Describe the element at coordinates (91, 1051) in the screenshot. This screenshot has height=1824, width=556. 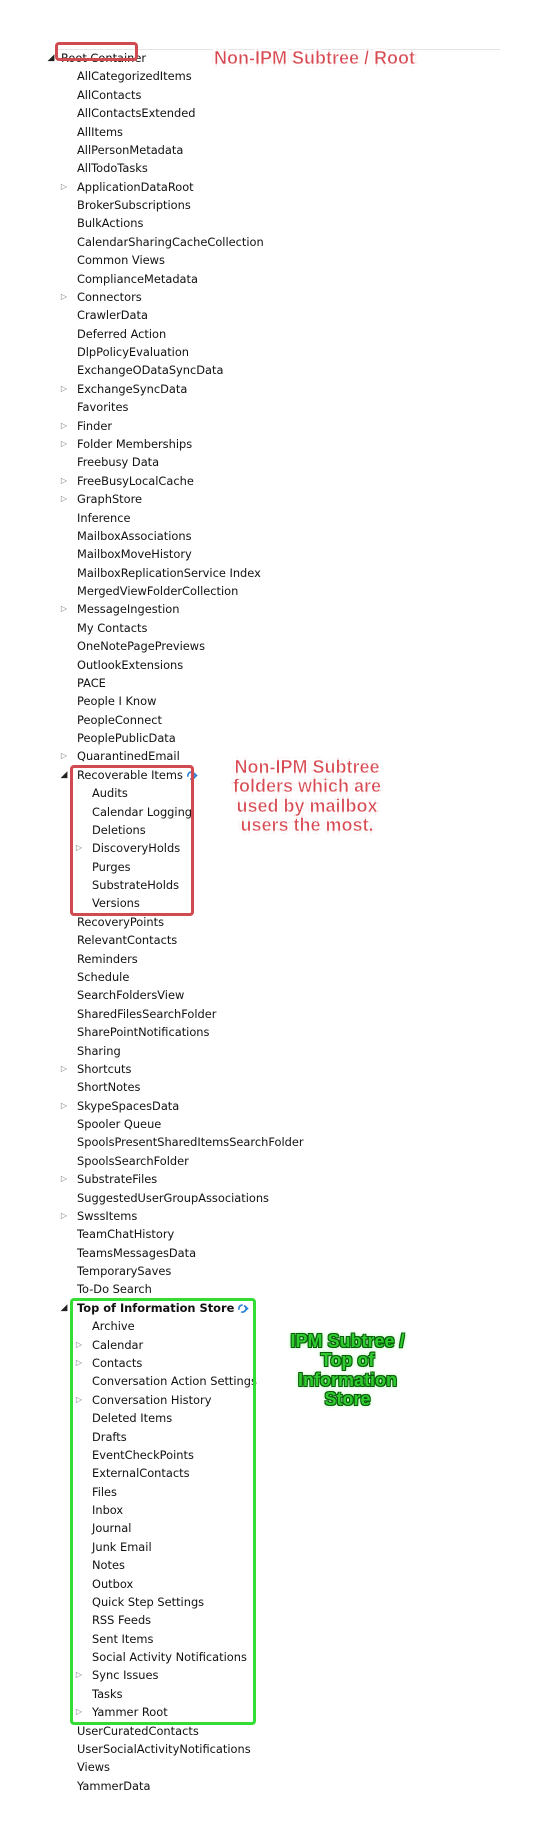
I see `tree-node-sharing: Sharing` at that location.